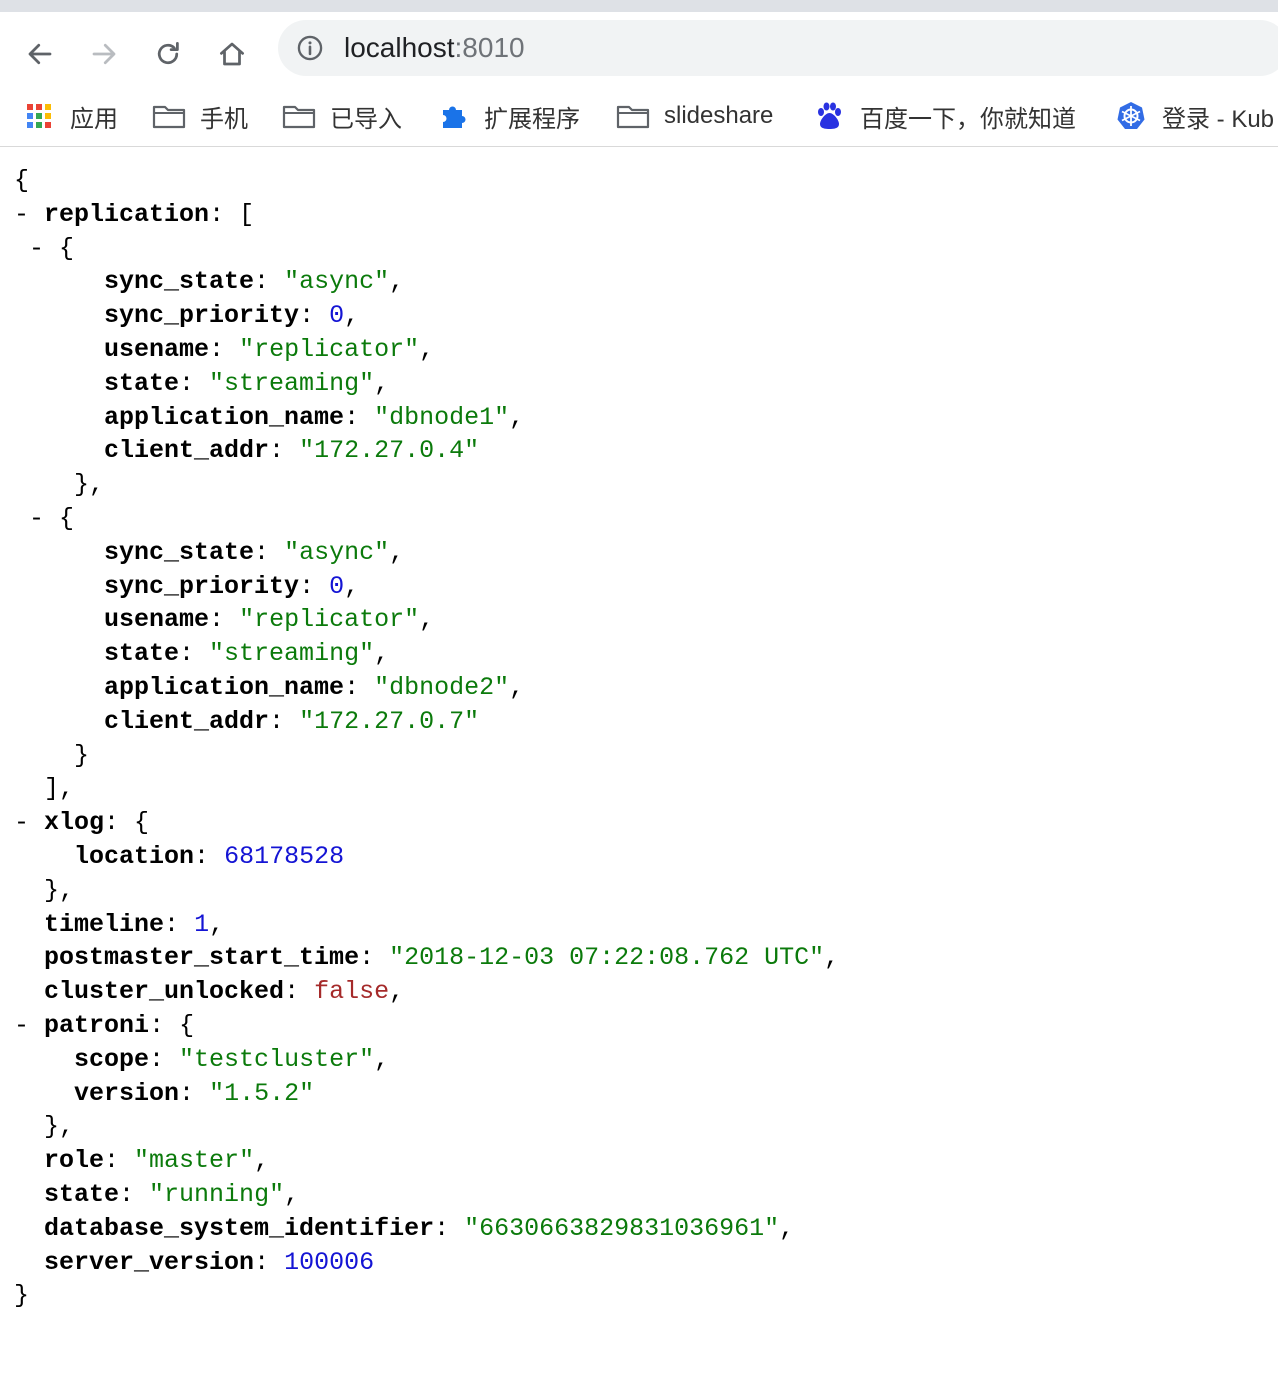 Image resolution: width=1278 pixels, height=1392 pixels. Describe the element at coordinates (194, 1161) in the screenshot. I see `json-string: "master"` at that location.